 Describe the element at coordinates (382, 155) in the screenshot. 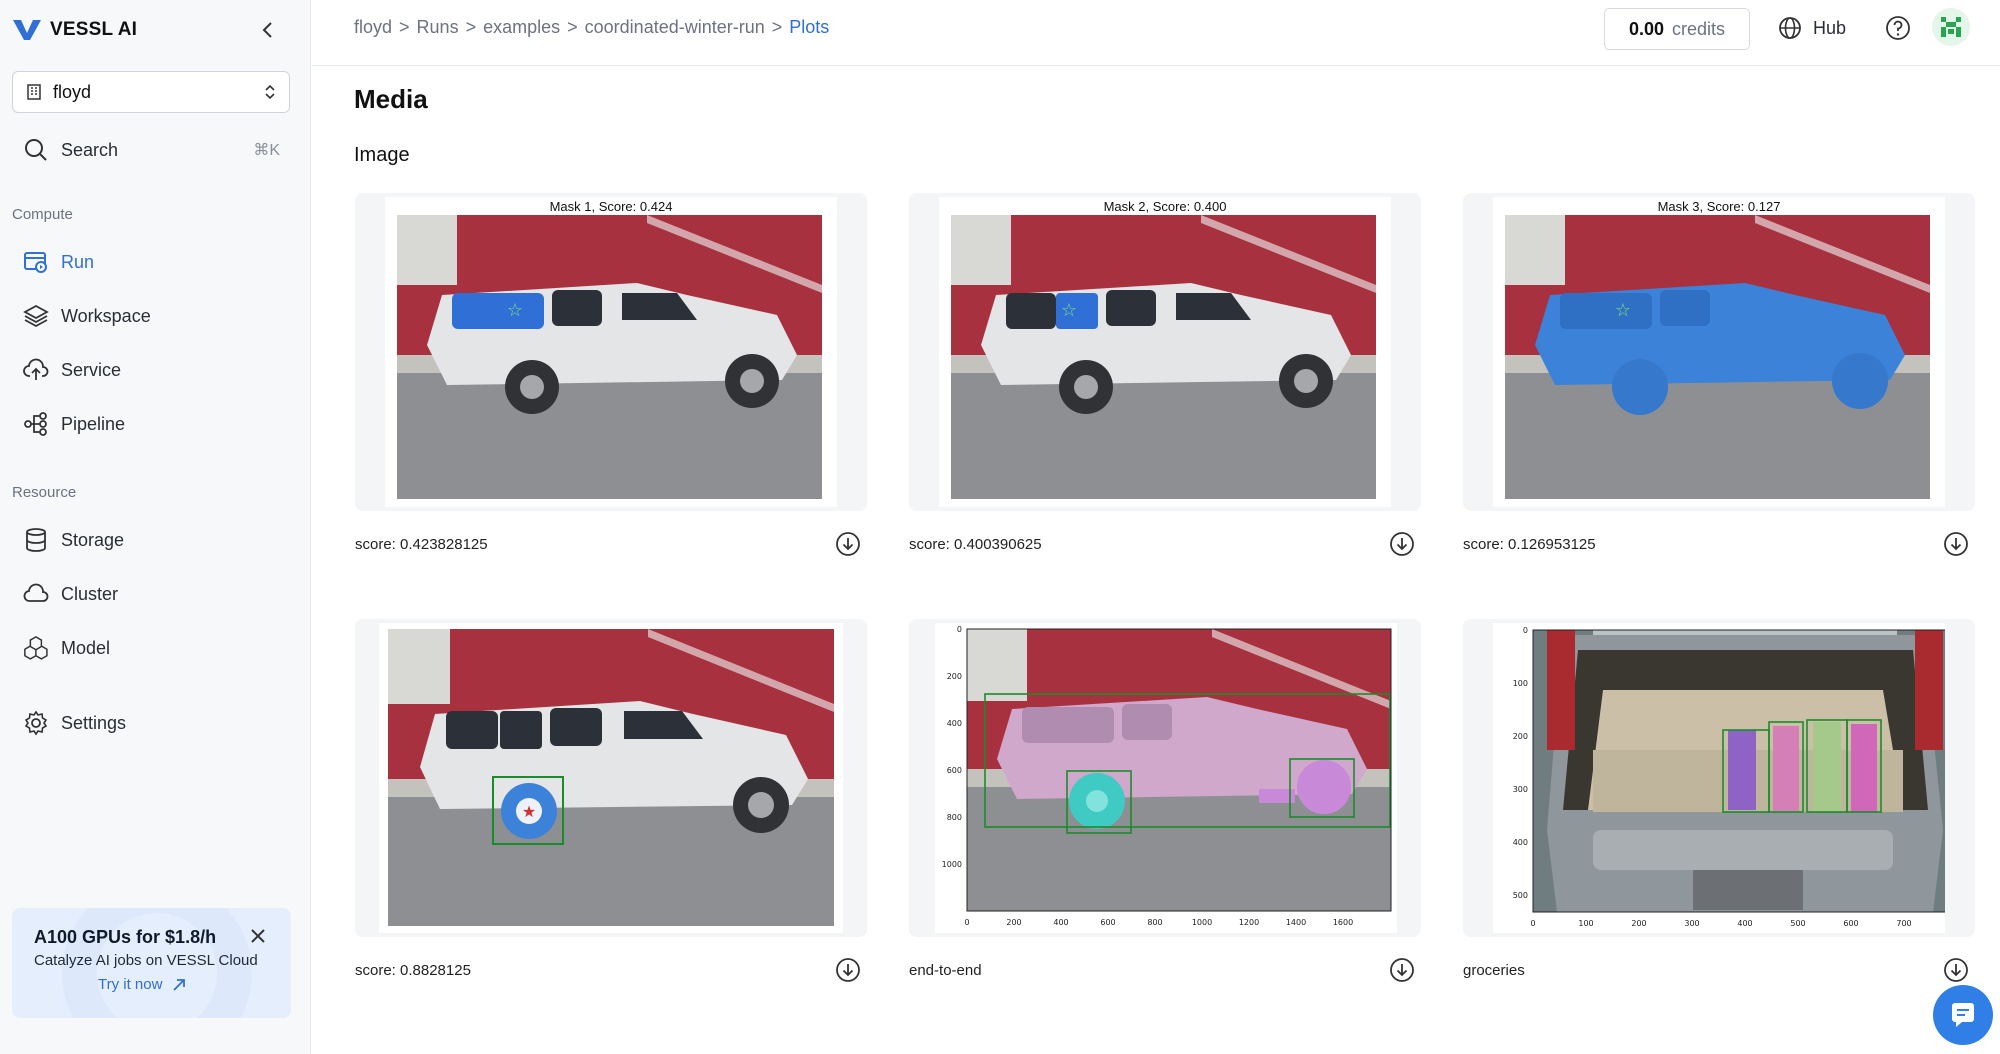

I see `subsection-title: Image` at that location.